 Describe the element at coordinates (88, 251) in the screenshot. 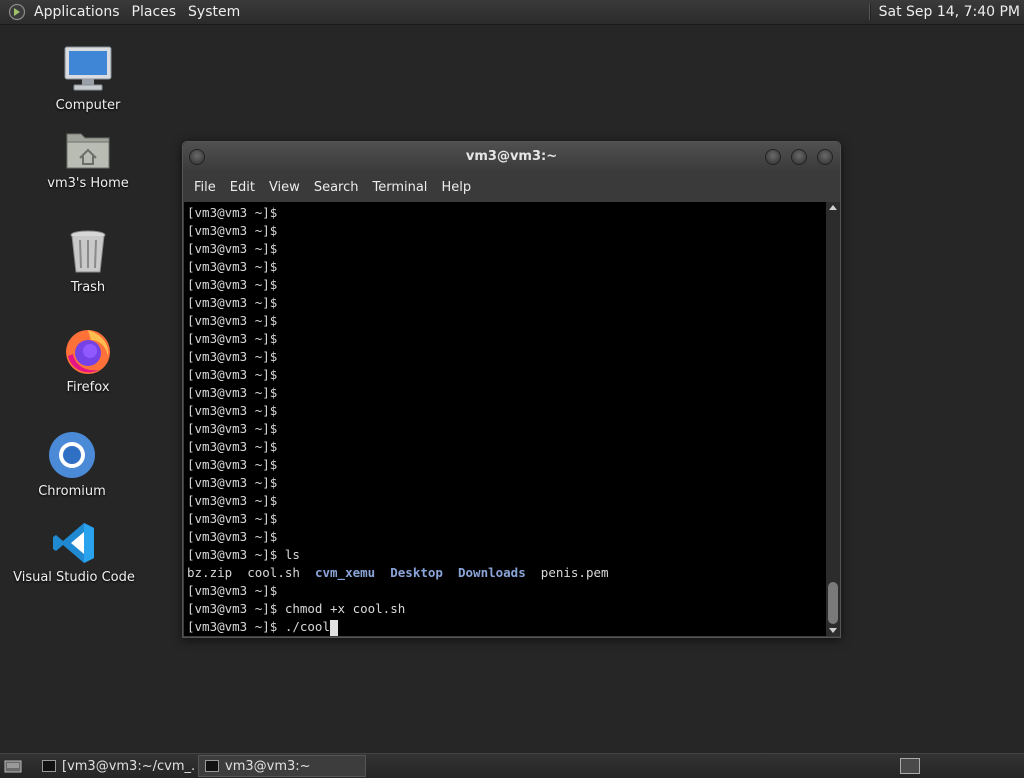

I see `trash-icon` at that location.